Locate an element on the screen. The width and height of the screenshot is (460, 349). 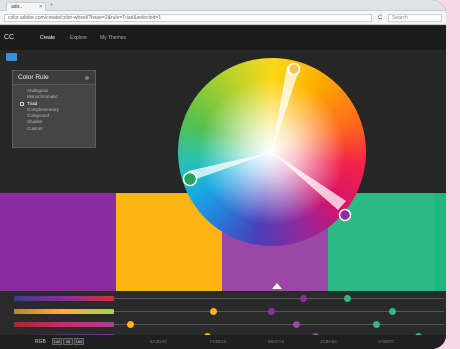
close-tab-icon: × is located at coordinates (40, 7).